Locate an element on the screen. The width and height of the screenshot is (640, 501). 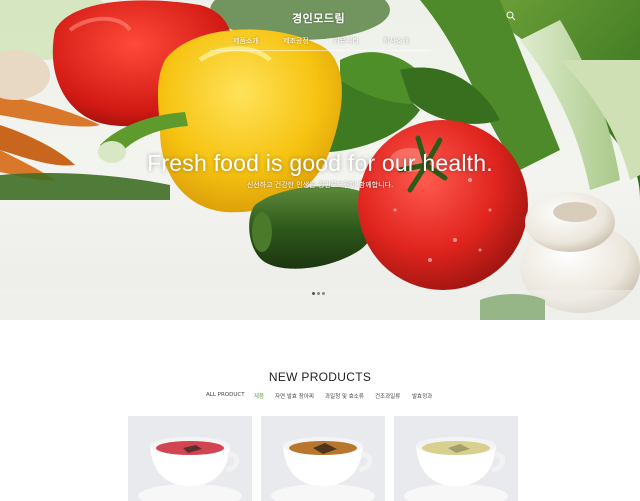
top-header: 경인모드림 제품소개 제조공정 커뮤니티 회사소개 is located at coordinates (320, 30).